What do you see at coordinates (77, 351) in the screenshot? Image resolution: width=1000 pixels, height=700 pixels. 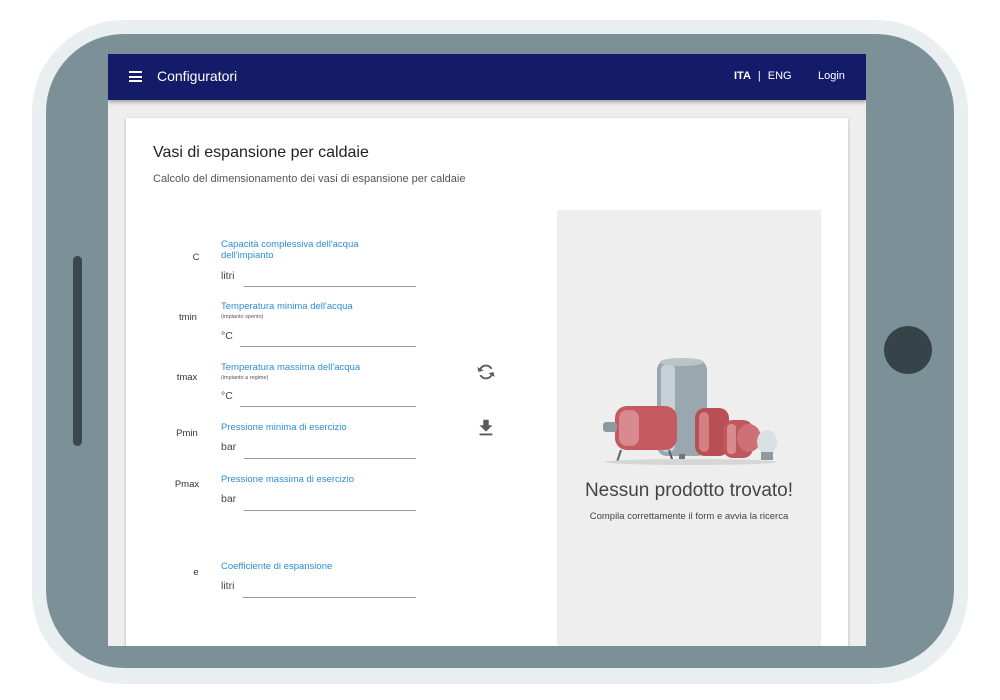 I see `tablet-side-slot` at bounding box center [77, 351].